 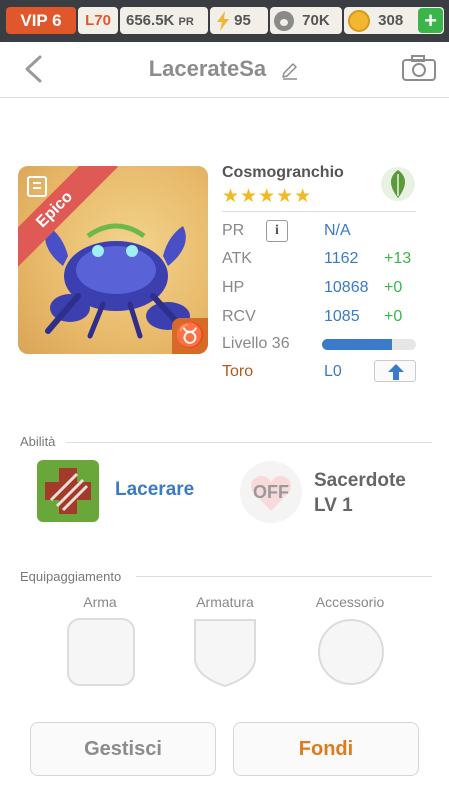 What do you see at coordinates (233, 230) in the screenshot?
I see `stat-label: PR` at bounding box center [233, 230].